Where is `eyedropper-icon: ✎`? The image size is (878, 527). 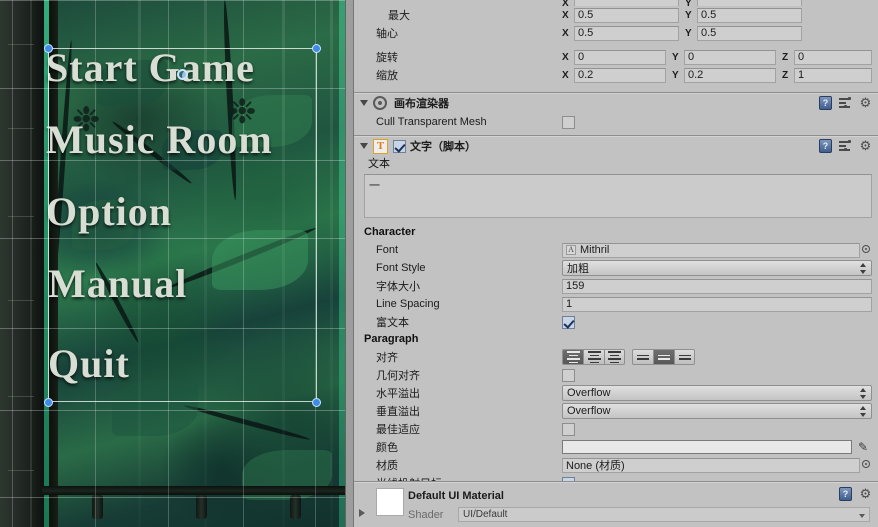
eyedropper-icon: ✎ is located at coordinates (863, 447).